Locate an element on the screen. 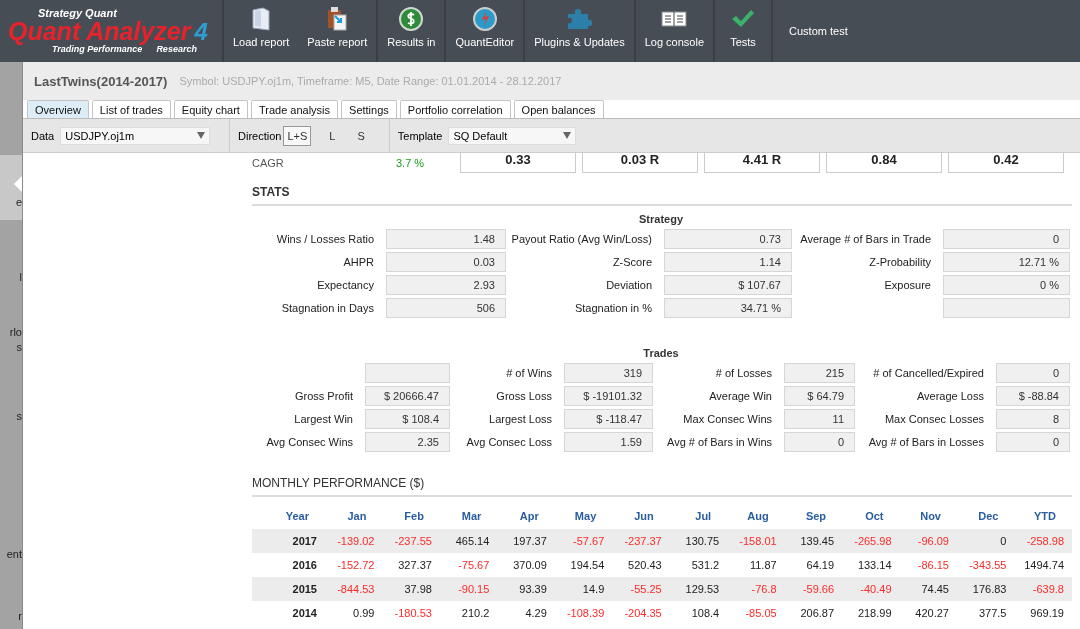  headline-value: 0.84 is located at coordinates (884, 163).